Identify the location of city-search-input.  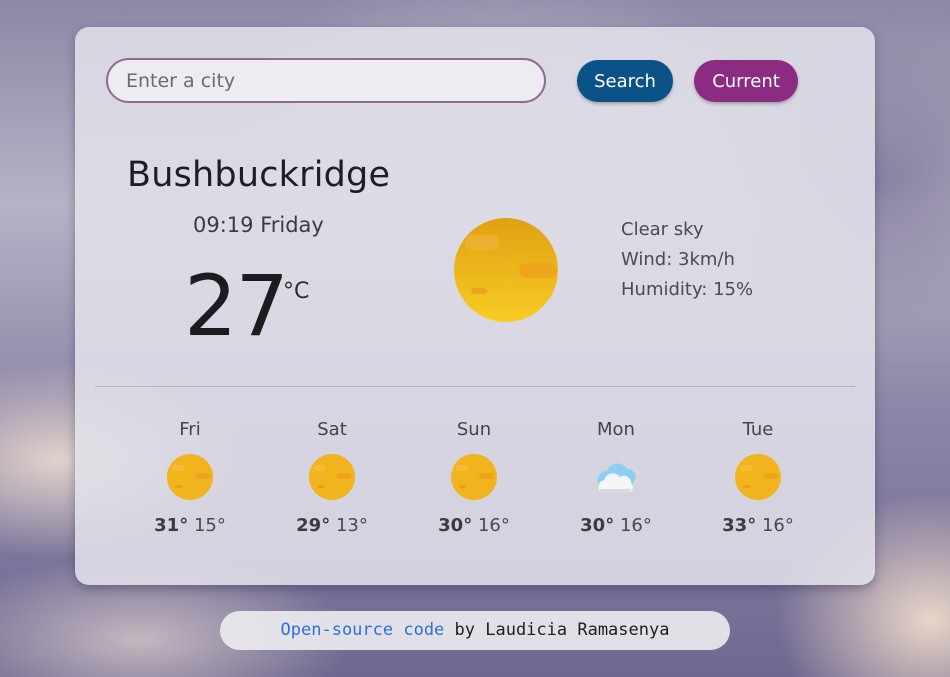
(326, 80).